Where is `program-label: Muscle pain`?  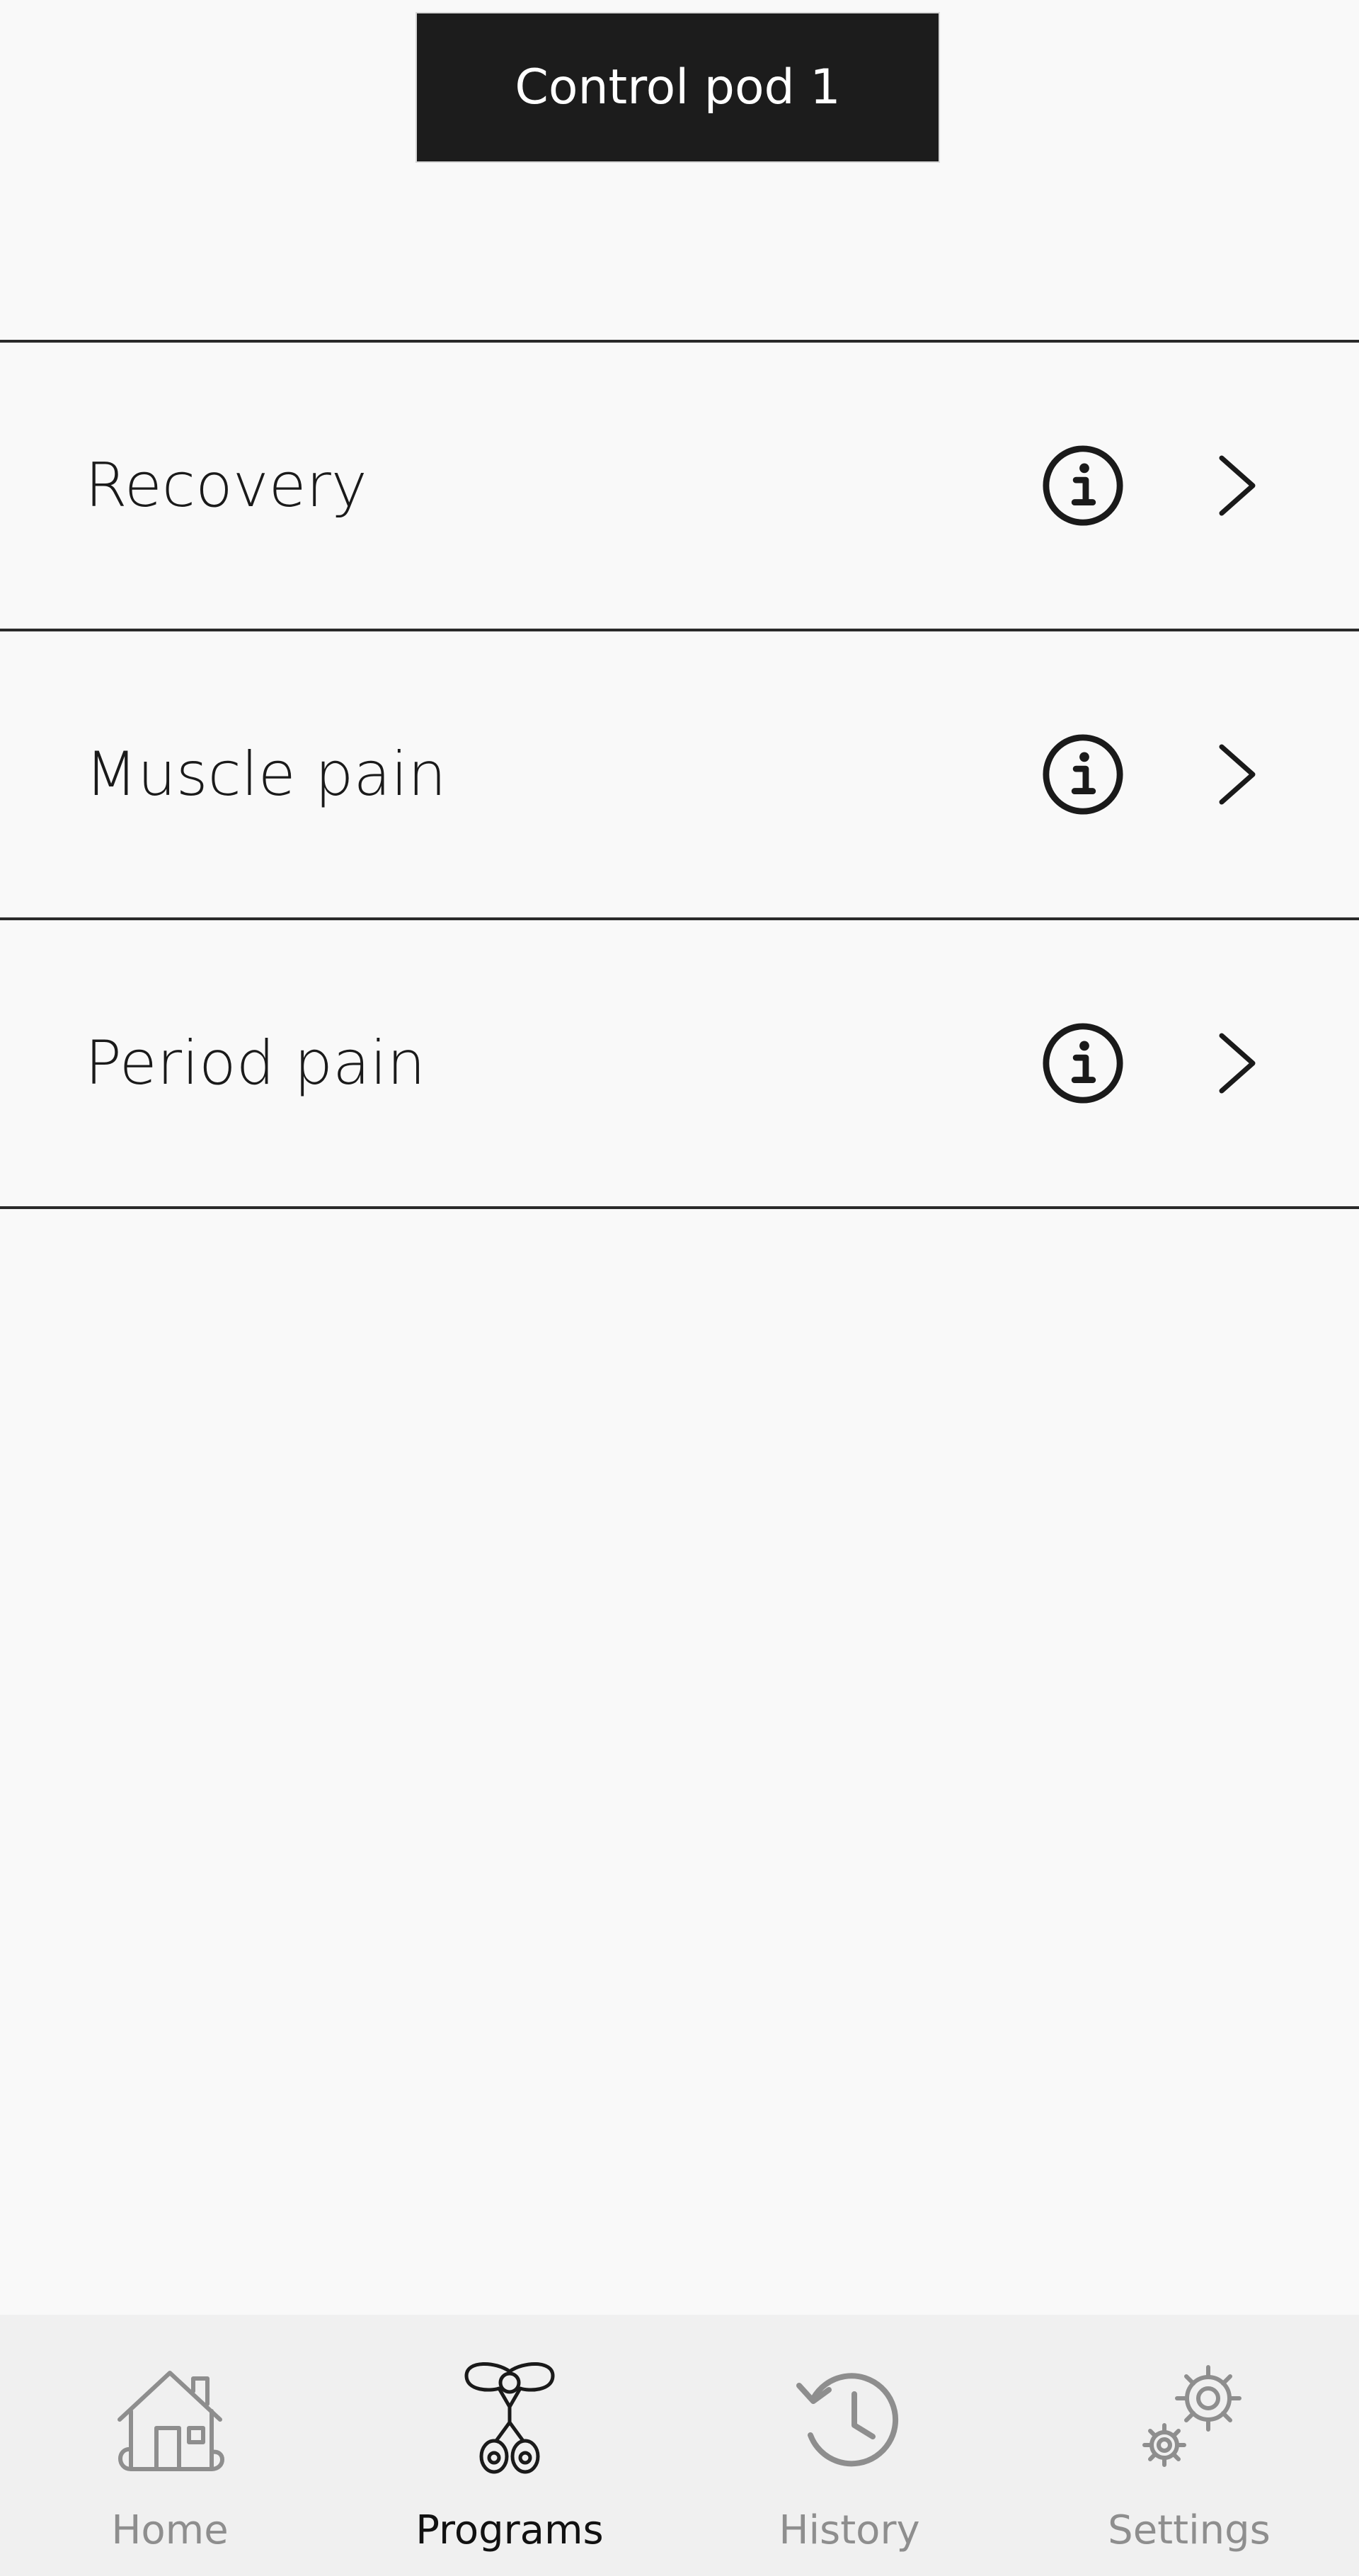
program-label: Muscle pain is located at coordinates (266, 774).